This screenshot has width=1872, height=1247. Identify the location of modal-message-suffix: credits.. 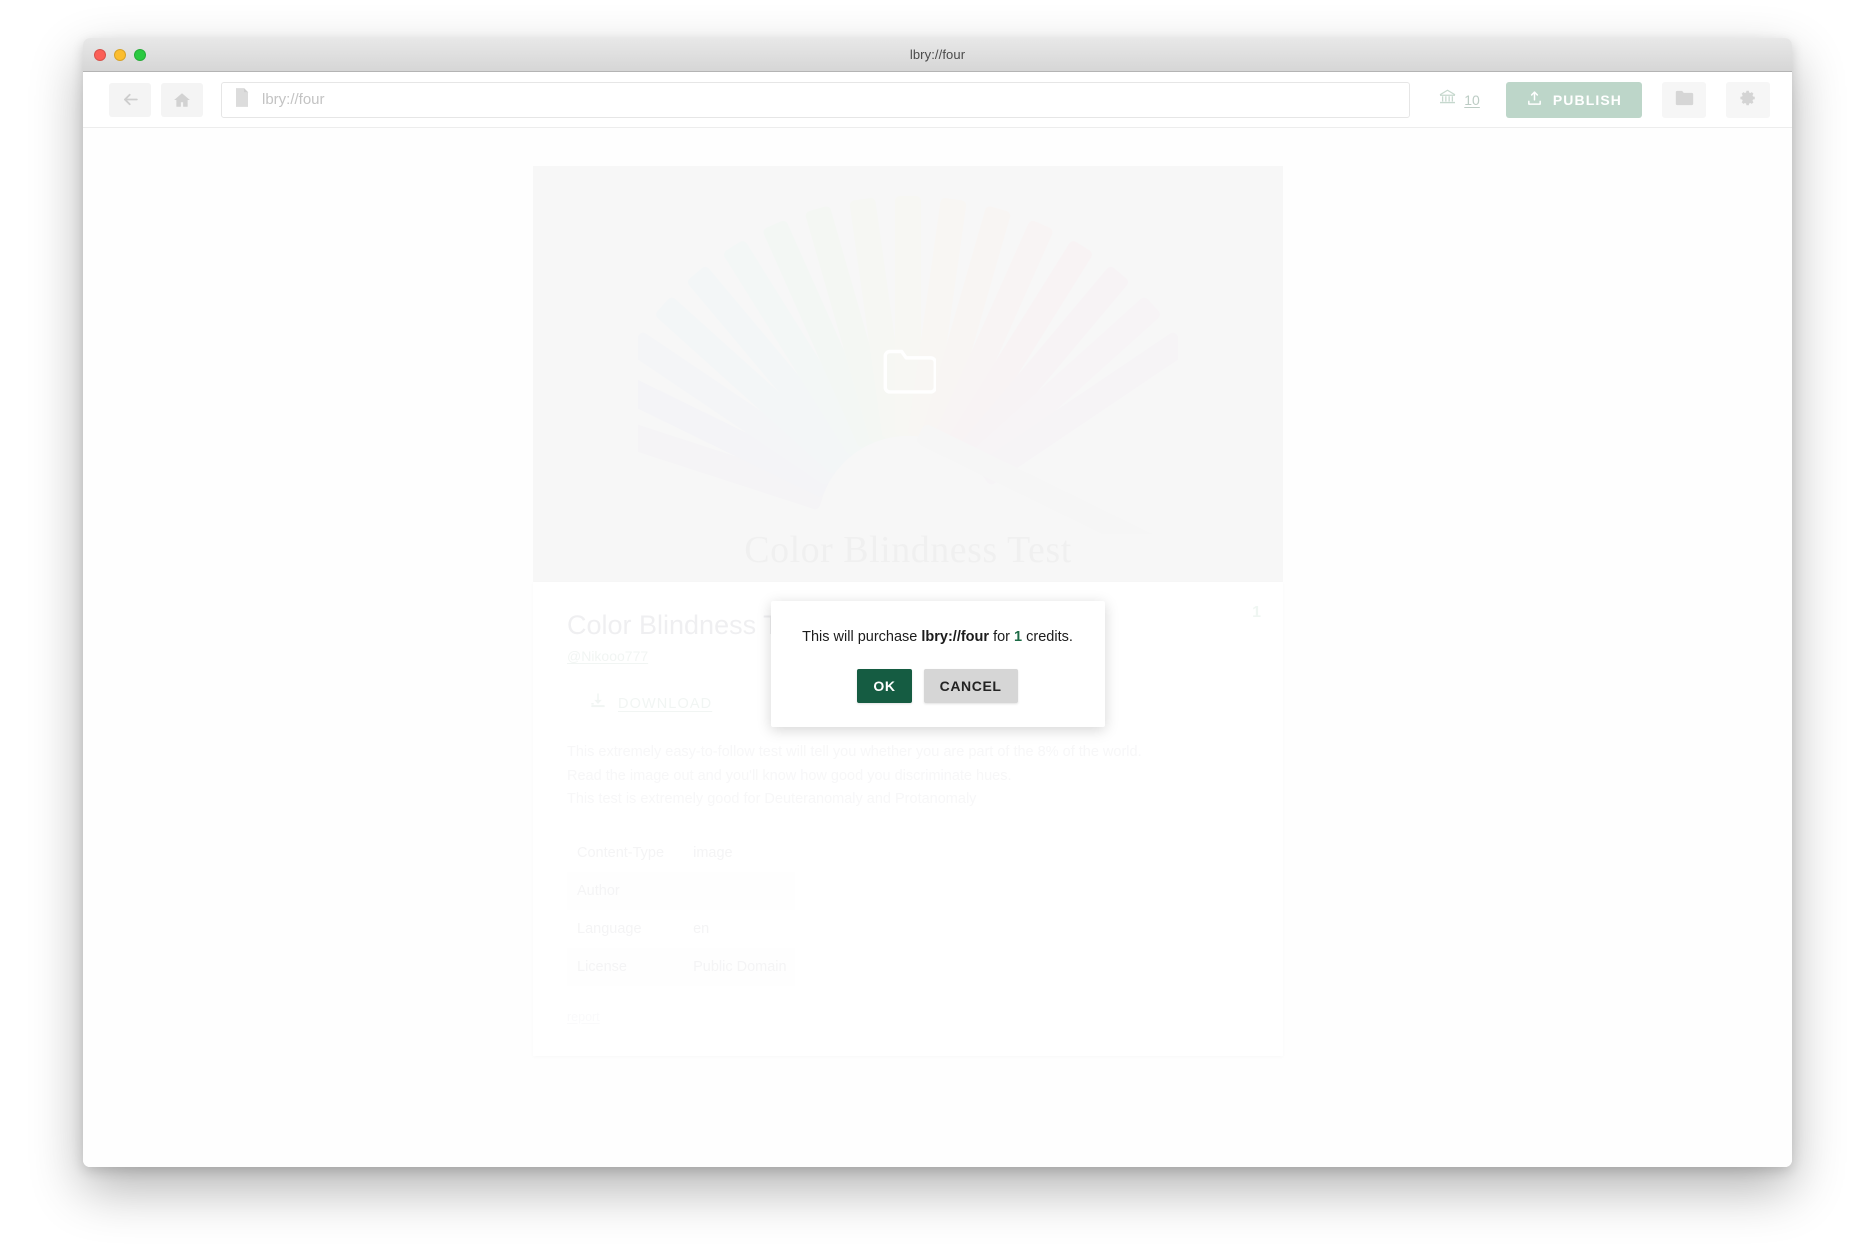
(1047, 637).